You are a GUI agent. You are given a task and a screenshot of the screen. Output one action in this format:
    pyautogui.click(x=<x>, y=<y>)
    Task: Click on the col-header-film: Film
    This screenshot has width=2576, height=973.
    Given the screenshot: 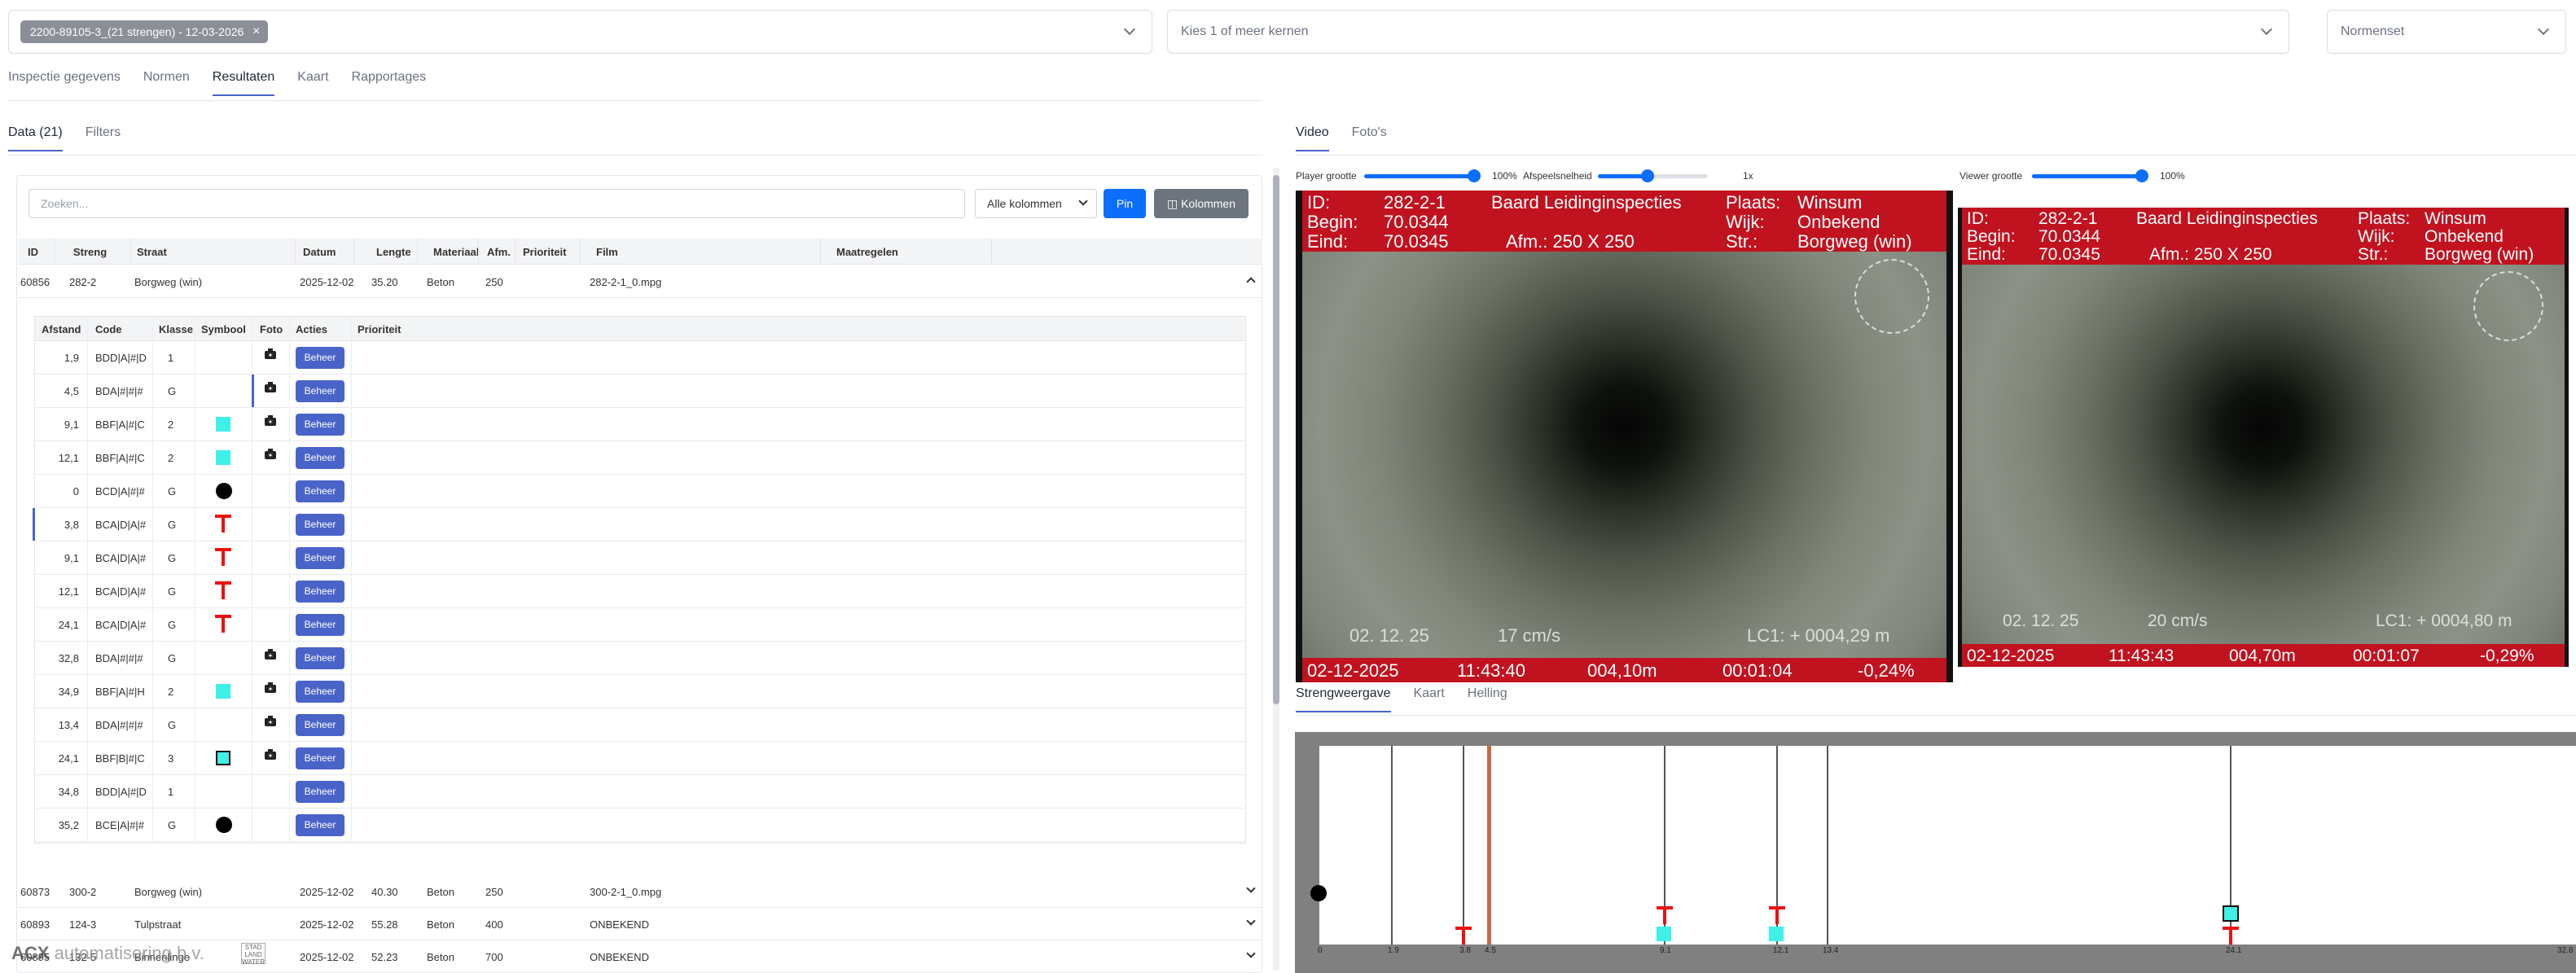 What is the action you would take?
    pyautogui.click(x=607, y=252)
    